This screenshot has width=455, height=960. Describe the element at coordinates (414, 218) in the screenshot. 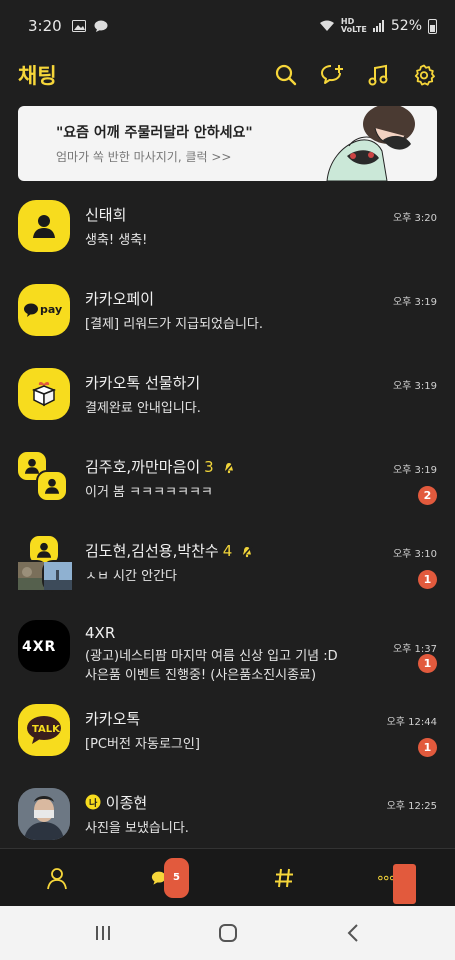

I see `chat-time: 오후 3:20` at that location.